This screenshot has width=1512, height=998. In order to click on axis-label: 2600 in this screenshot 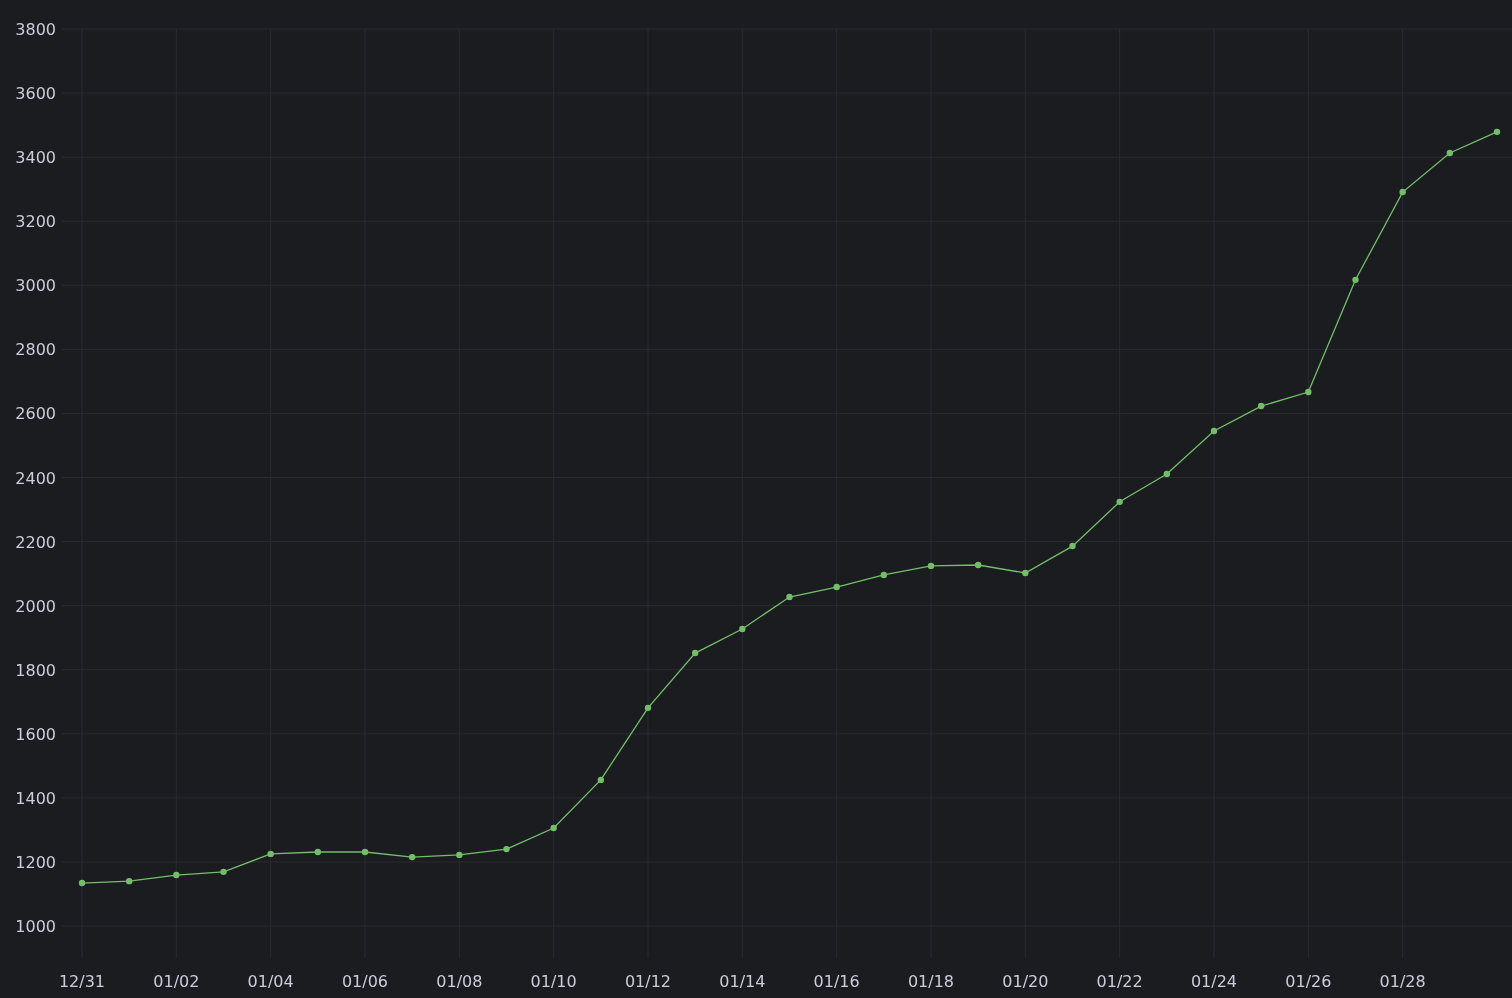, I will do `click(35, 414)`.